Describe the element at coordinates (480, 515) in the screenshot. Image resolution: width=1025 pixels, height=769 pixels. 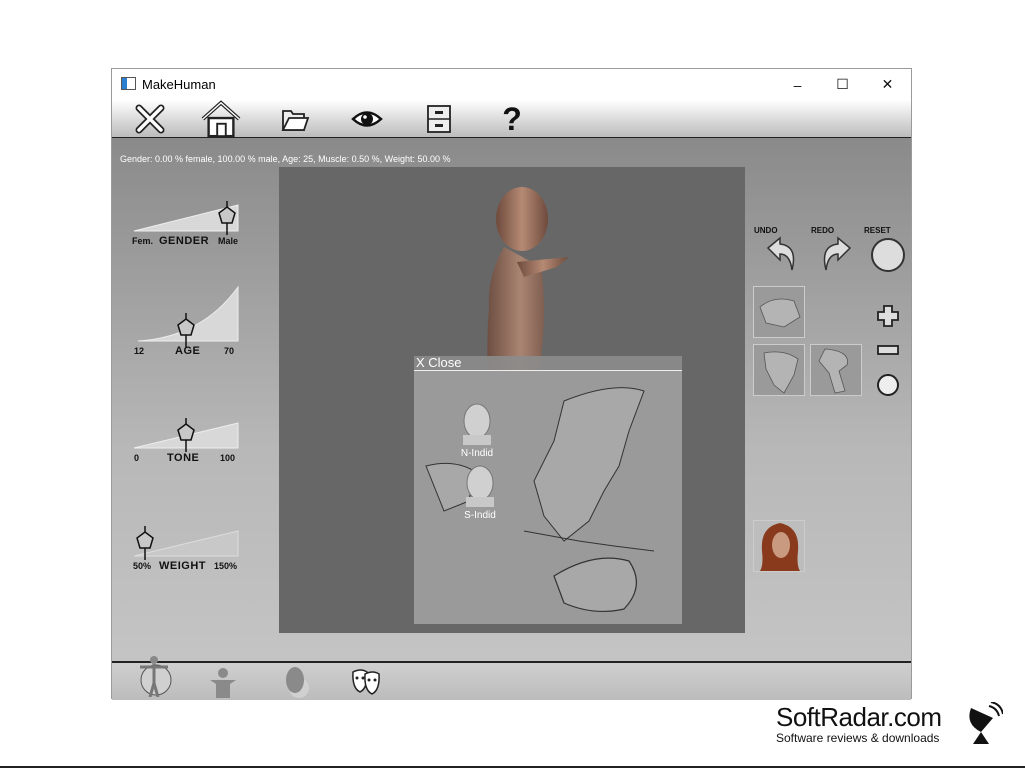
I see `face-label: S-Indid` at that location.